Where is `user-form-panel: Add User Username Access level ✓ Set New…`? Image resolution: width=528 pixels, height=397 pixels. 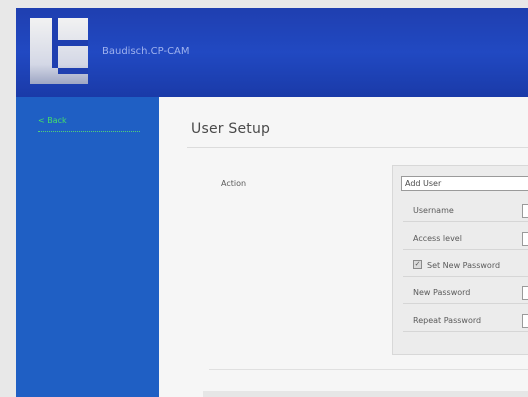
user-form-panel: Add User Username Access level ✓ Set New… is located at coordinates (460, 260).